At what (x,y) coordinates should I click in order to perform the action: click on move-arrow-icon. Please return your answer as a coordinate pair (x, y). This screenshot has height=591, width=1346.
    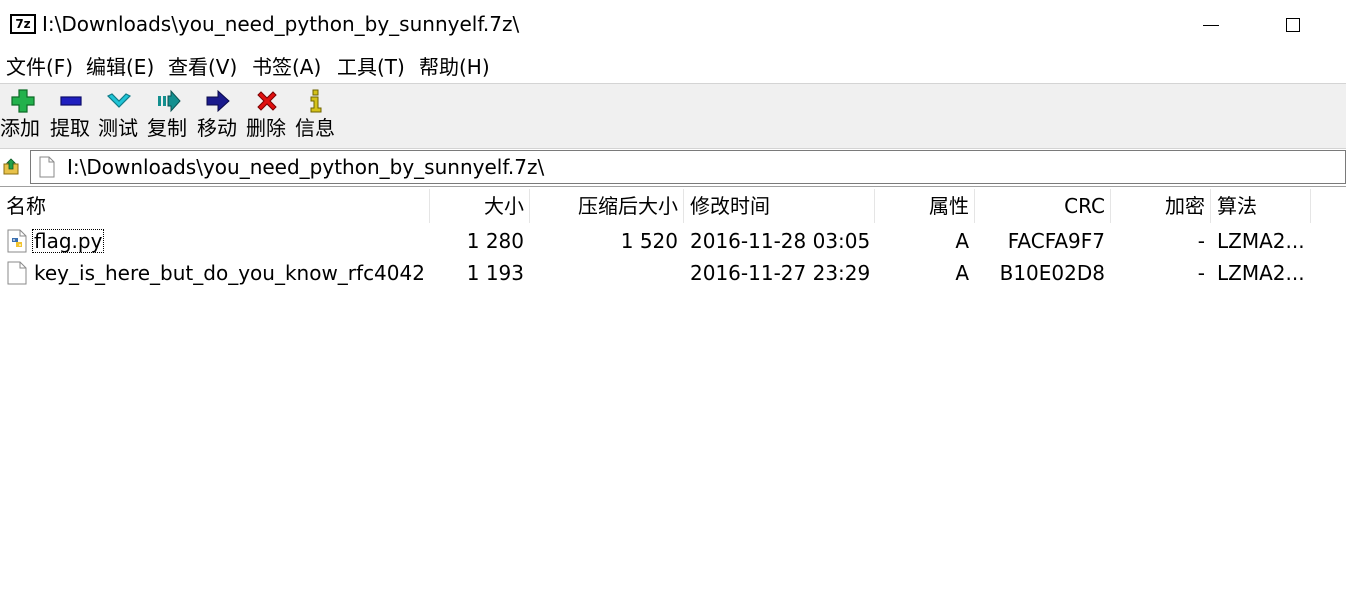
    Looking at the image, I should click on (218, 101).